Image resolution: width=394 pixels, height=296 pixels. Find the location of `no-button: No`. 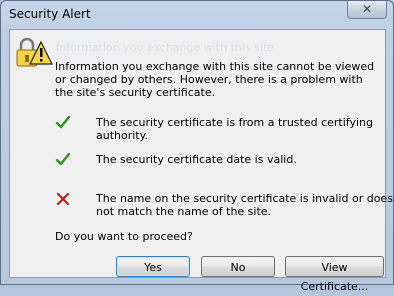

no-button: No is located at coordinates (238, 266).